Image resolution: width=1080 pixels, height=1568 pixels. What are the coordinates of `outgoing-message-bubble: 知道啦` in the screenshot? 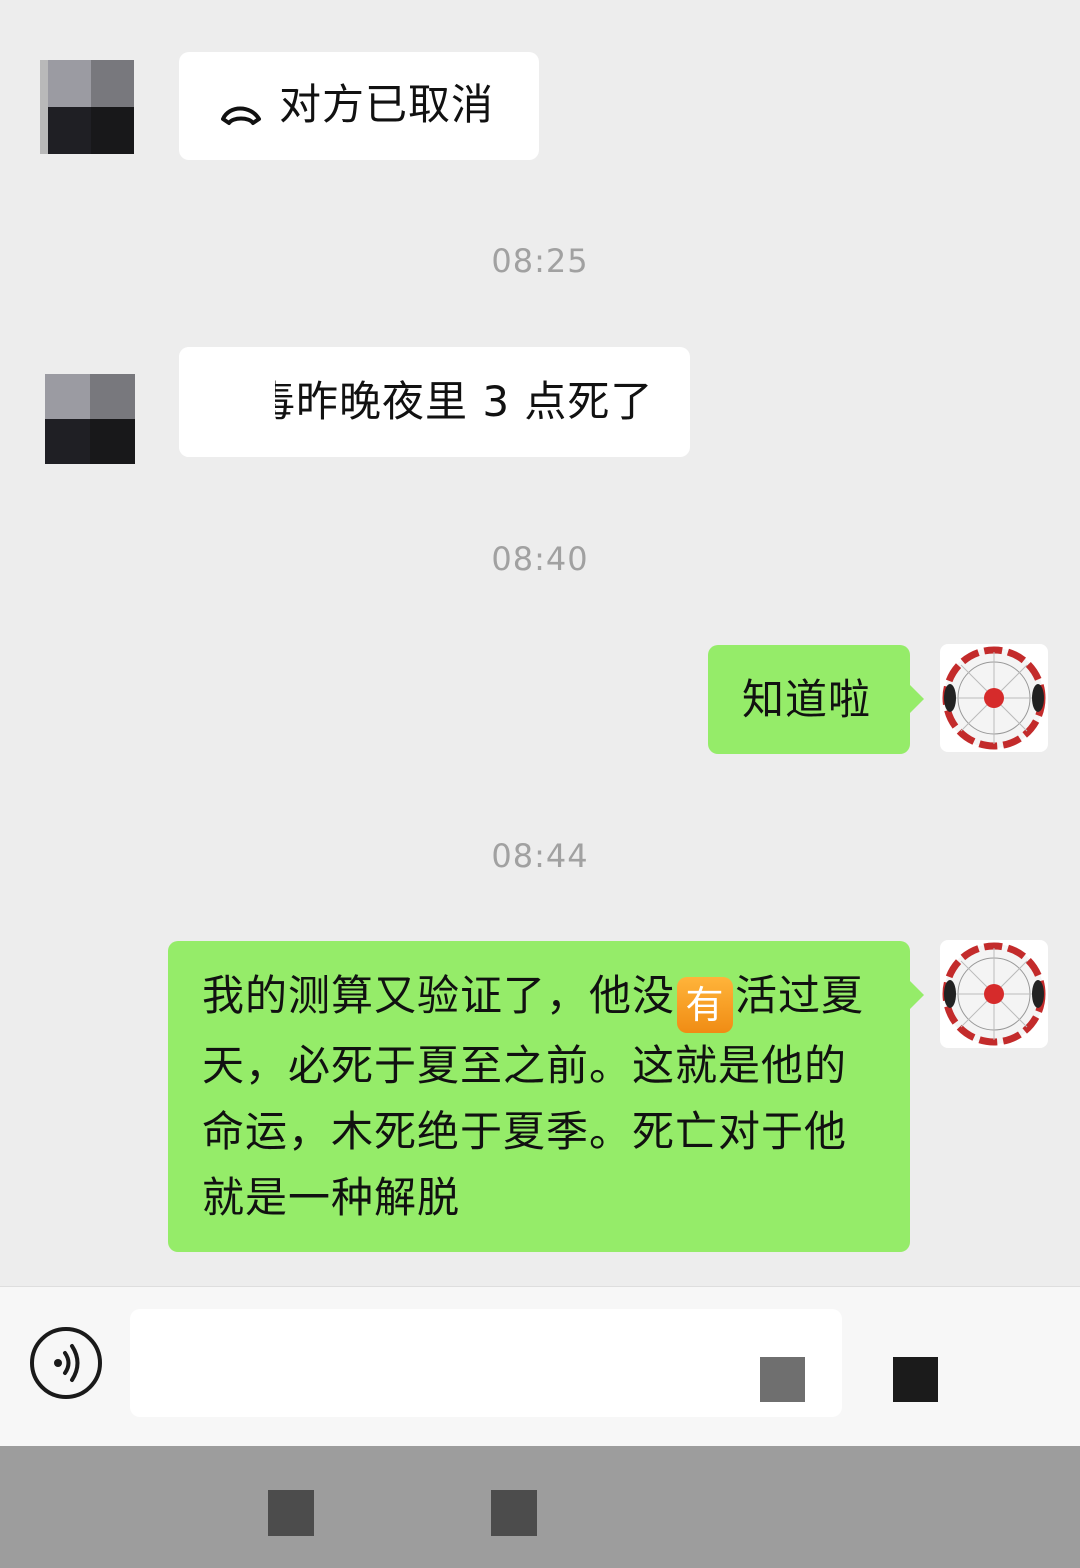 It's located at (816, 699).